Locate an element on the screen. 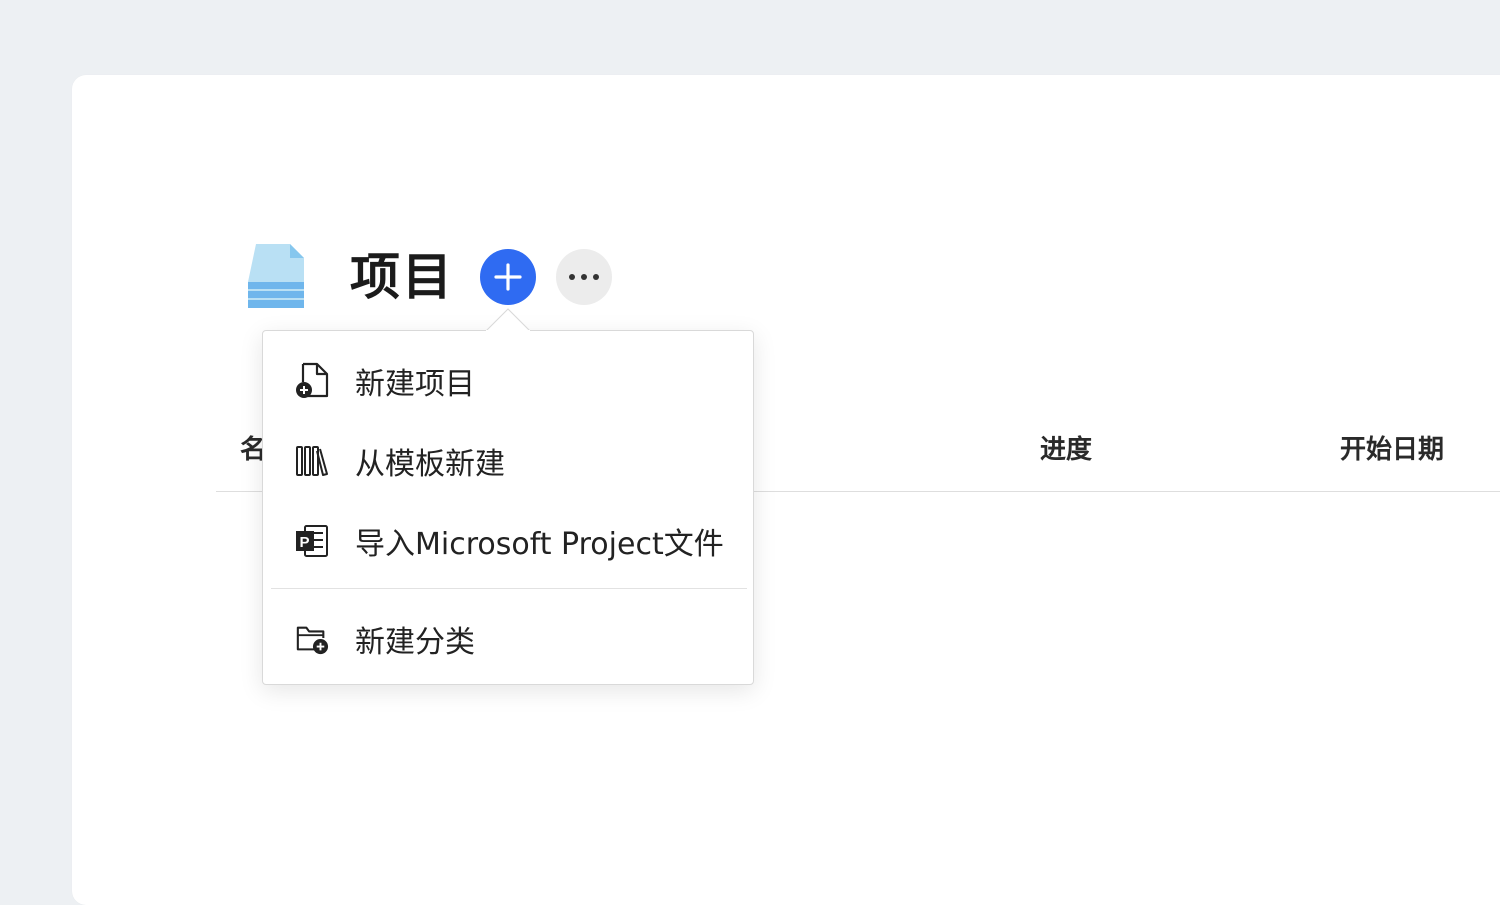 This screenshot has height=905, width=1500. menu-item-label: 新建项目 is located at coordinates (415, 384).